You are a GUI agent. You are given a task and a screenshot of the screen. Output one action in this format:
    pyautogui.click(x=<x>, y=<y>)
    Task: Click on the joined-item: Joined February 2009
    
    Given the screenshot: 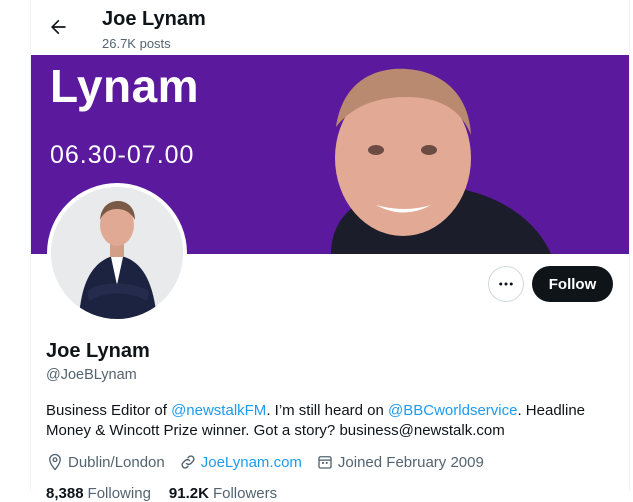 What is the action you would take?
    pyautogui.click(x=400, y=462)
    